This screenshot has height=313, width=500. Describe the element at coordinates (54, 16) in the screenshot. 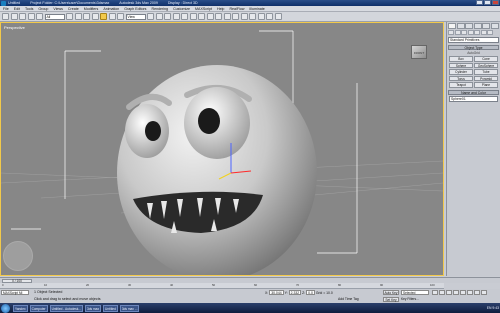

I see `selection-filter-dropdown: All` at that location.